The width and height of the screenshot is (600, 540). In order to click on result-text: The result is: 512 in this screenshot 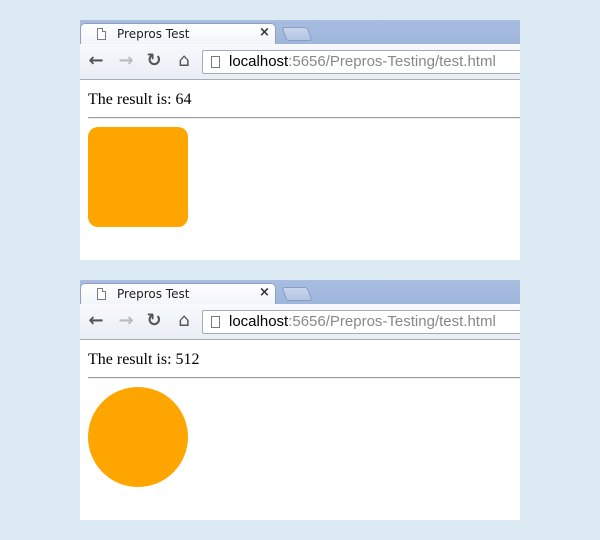, I will do `click(144, 359)`.